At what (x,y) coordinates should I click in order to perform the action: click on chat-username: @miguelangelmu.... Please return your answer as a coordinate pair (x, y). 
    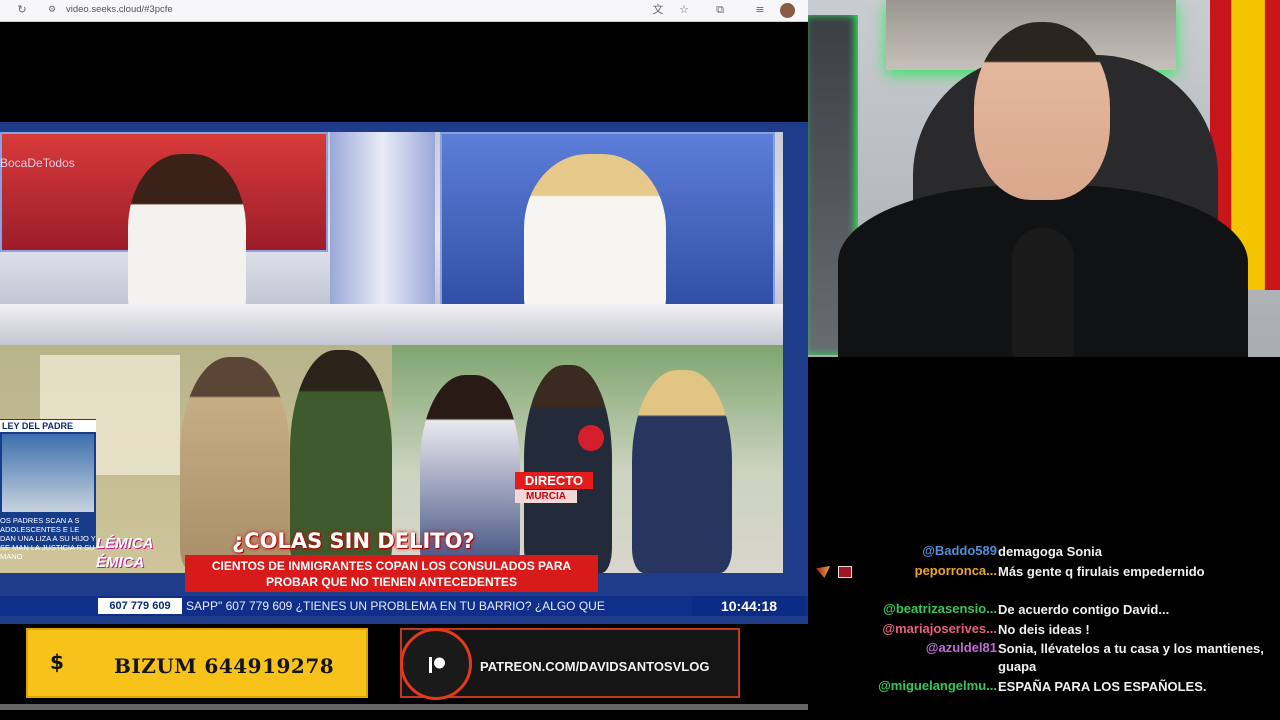
    Looking at the image, I should click on (937, 685).